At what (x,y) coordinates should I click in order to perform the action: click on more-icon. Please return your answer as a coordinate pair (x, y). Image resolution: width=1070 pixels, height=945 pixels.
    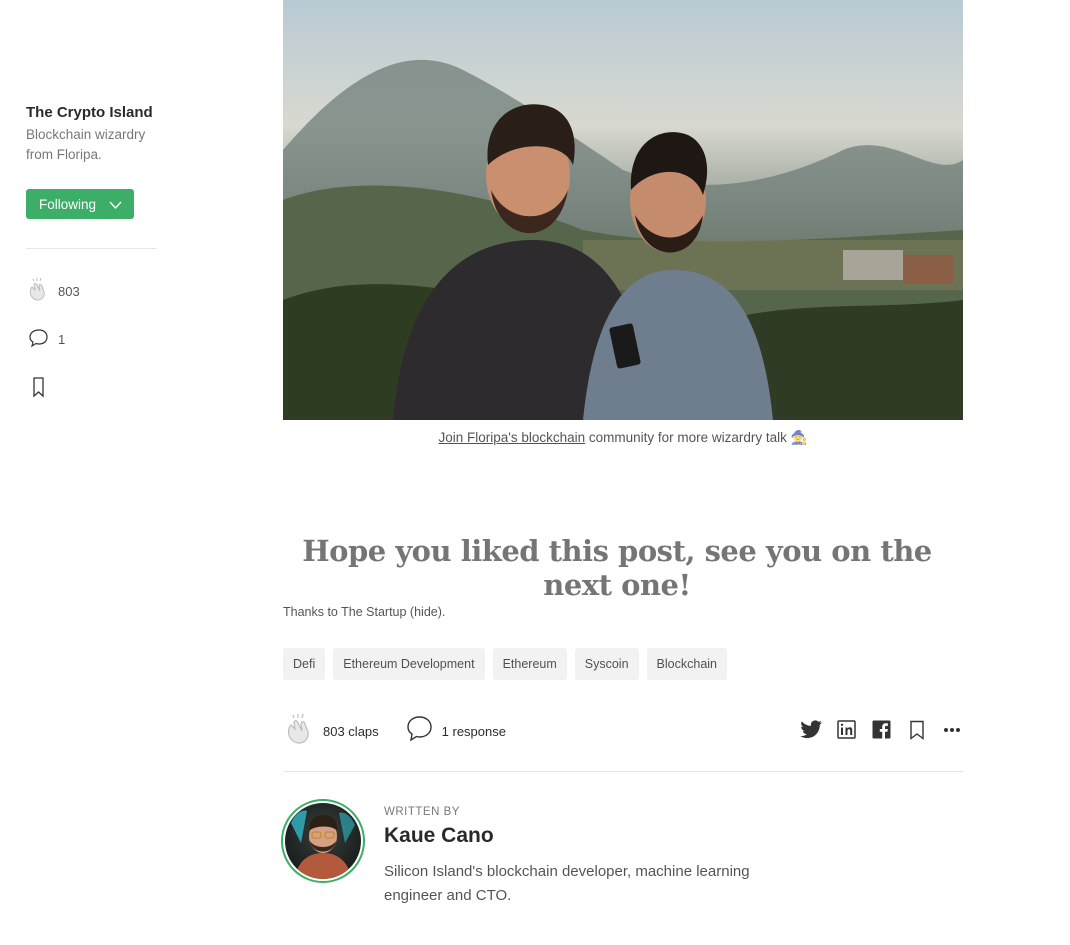
    Looking at the image, I should click on (951, 729).